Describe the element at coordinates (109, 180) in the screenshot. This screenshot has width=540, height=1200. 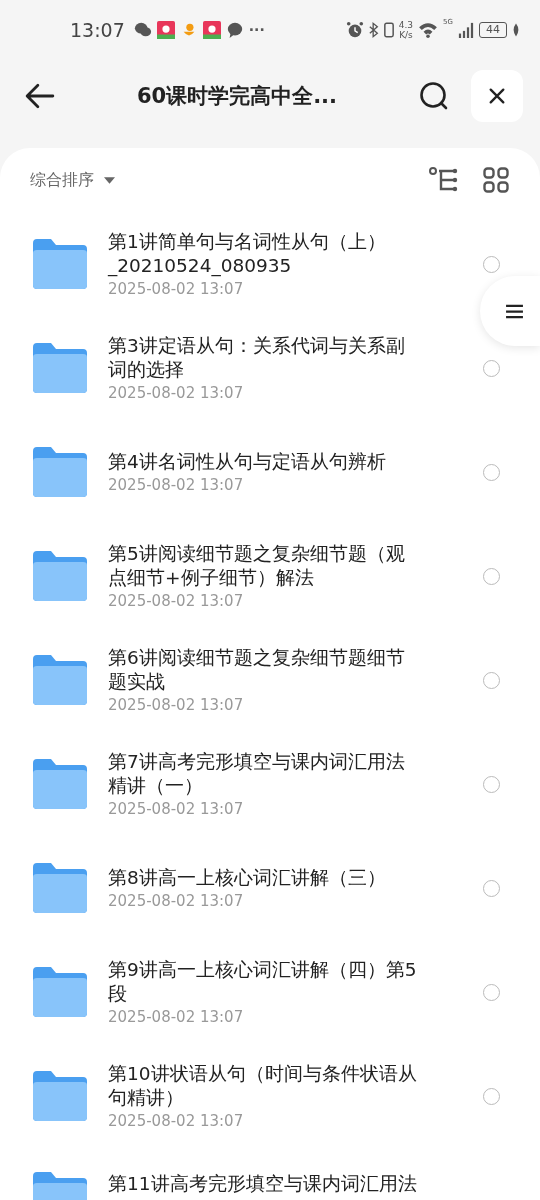
I see `caret-icon` at that location.